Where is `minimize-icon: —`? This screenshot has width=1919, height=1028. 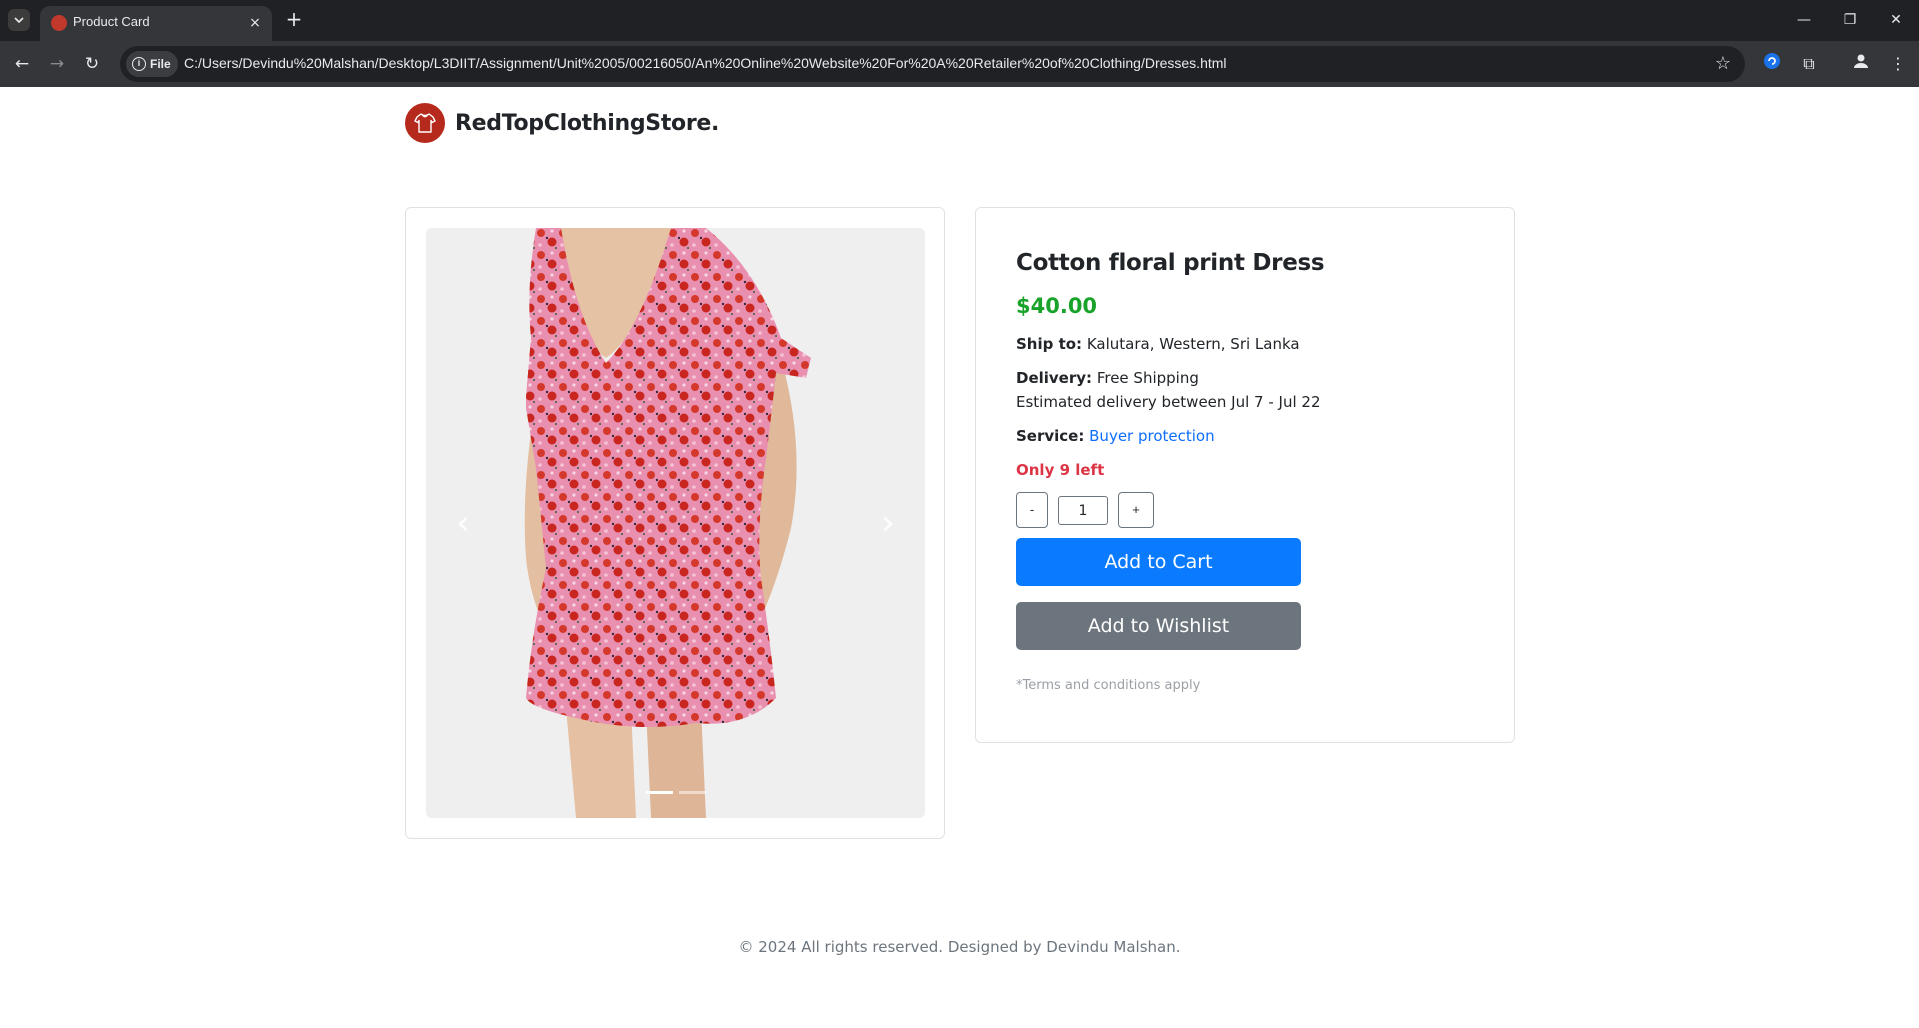
minimize-icon: — is located at coordinates (1804, 20).